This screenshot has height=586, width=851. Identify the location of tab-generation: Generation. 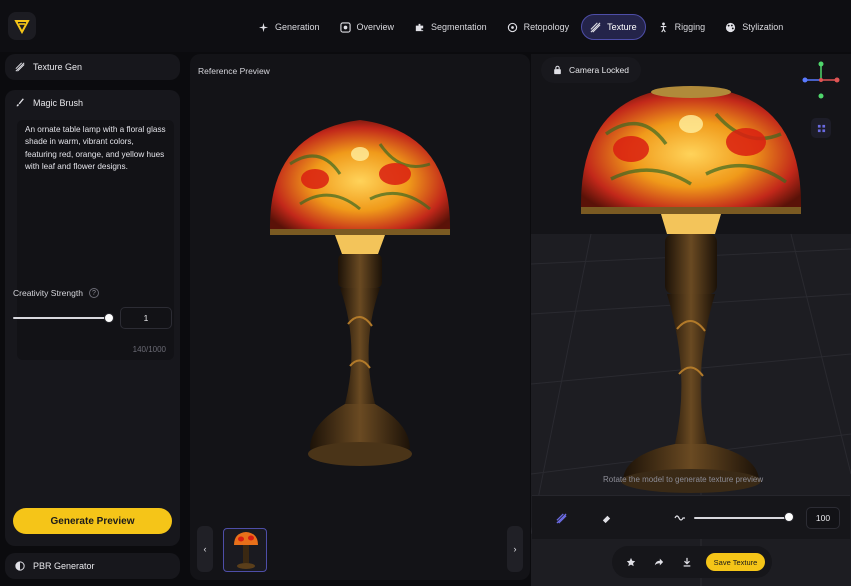
(289, 27).